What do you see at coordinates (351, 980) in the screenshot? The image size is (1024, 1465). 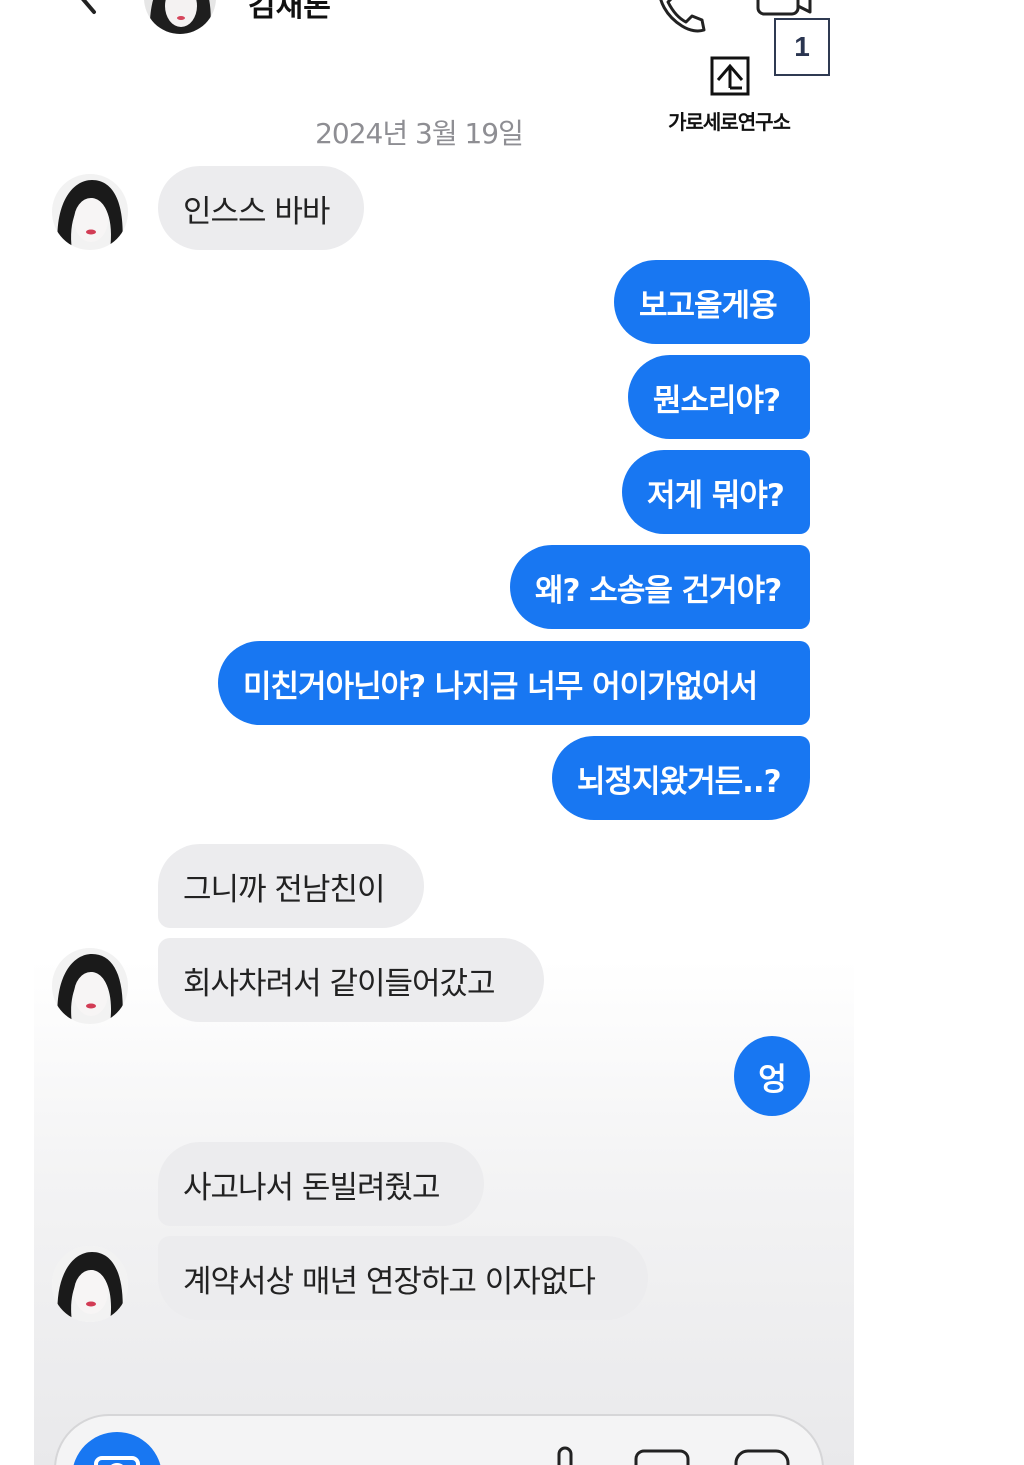 I see `incoming-message: 회사차려서 같이들어갔고` at bounding box center [351, 980].